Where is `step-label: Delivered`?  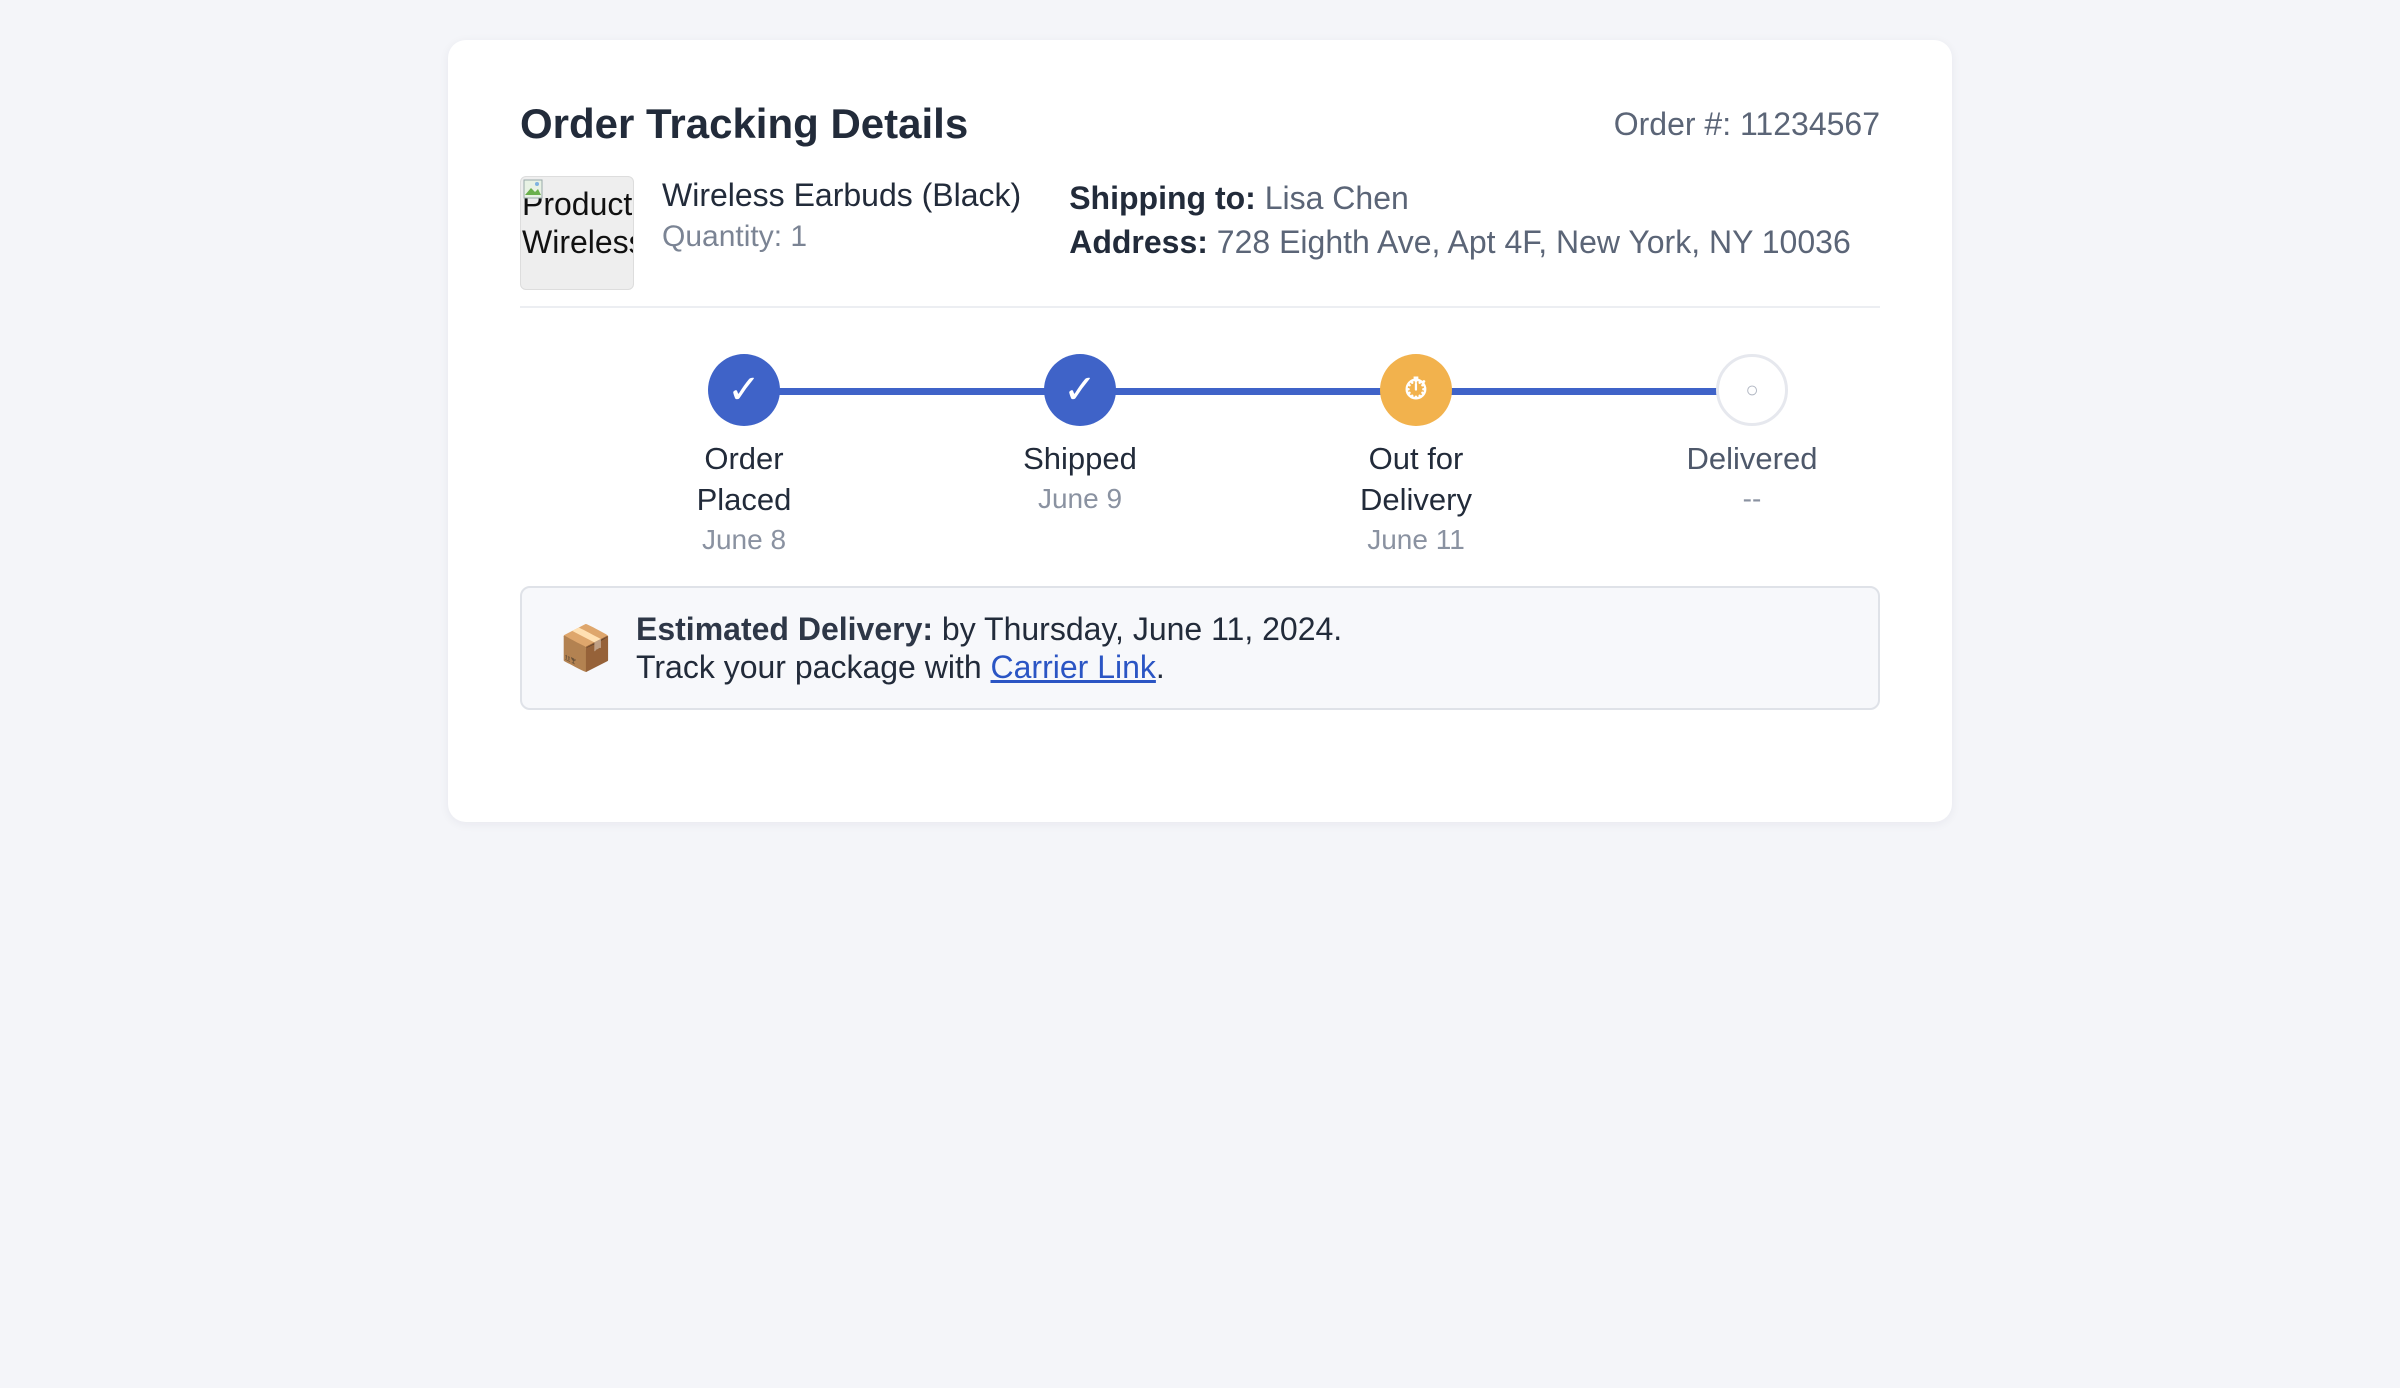 step-label: Delivered is located at coordinates (1752, 458).